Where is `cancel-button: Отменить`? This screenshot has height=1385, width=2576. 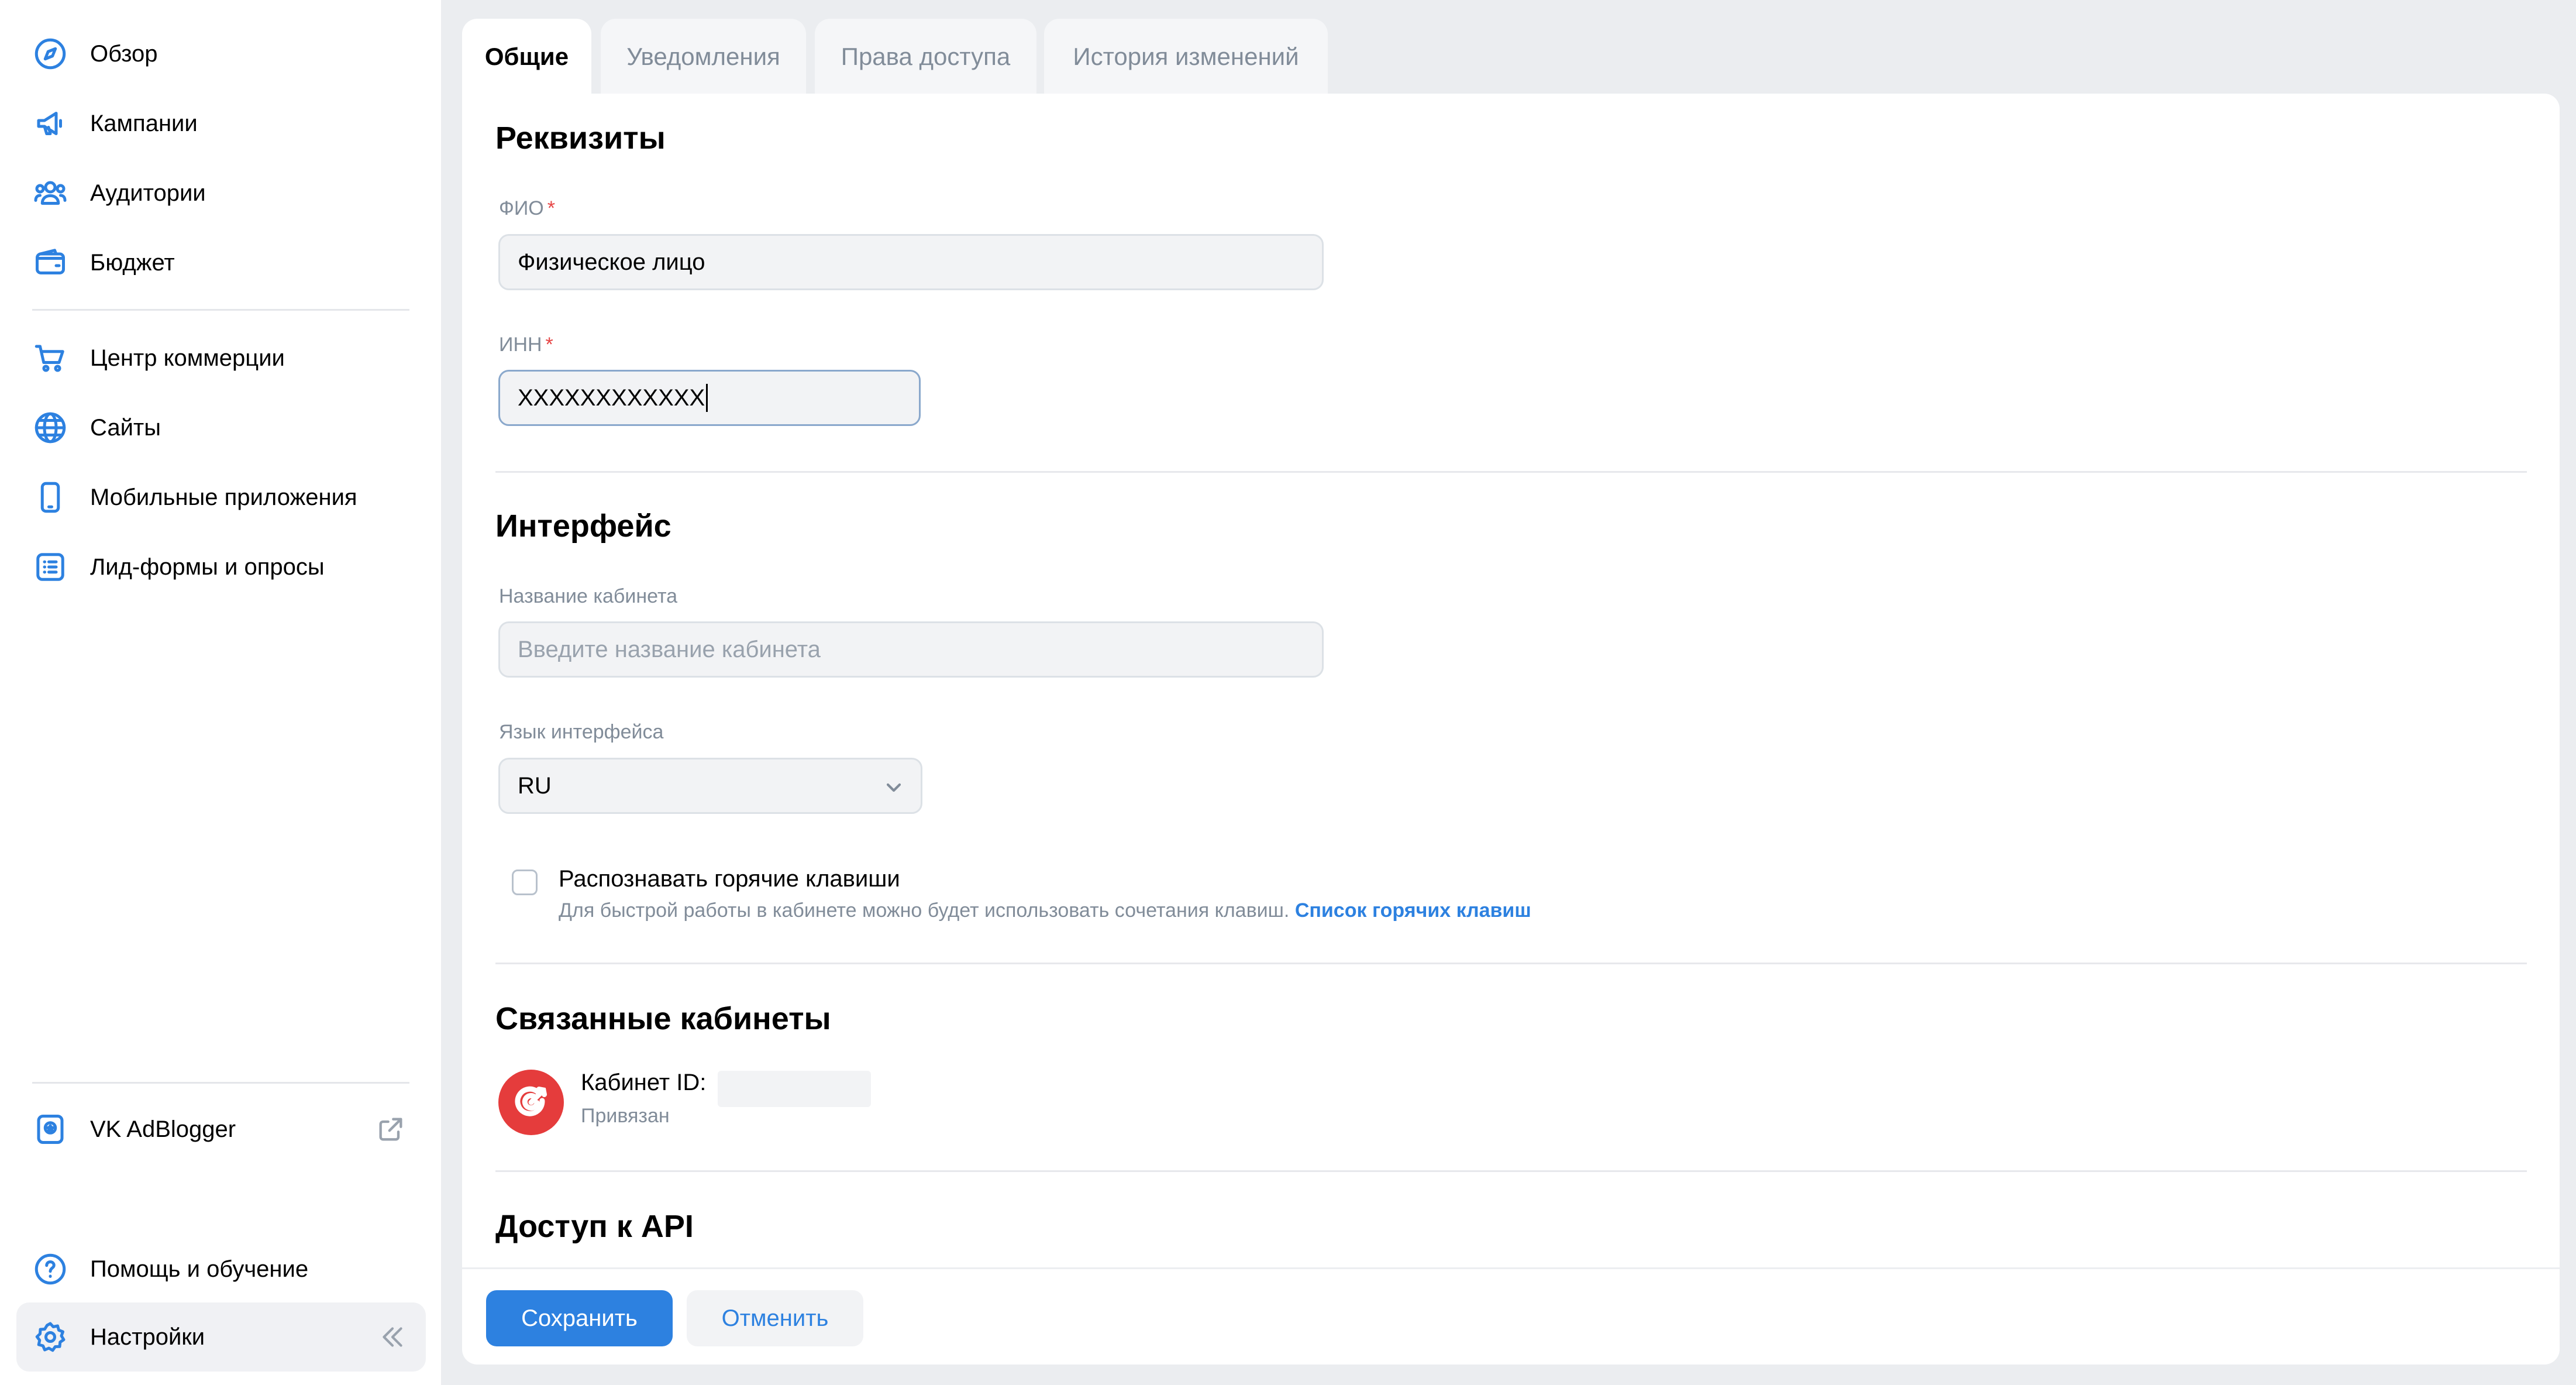
cancel-button: Отменить is located at coordinates (775, 1318).